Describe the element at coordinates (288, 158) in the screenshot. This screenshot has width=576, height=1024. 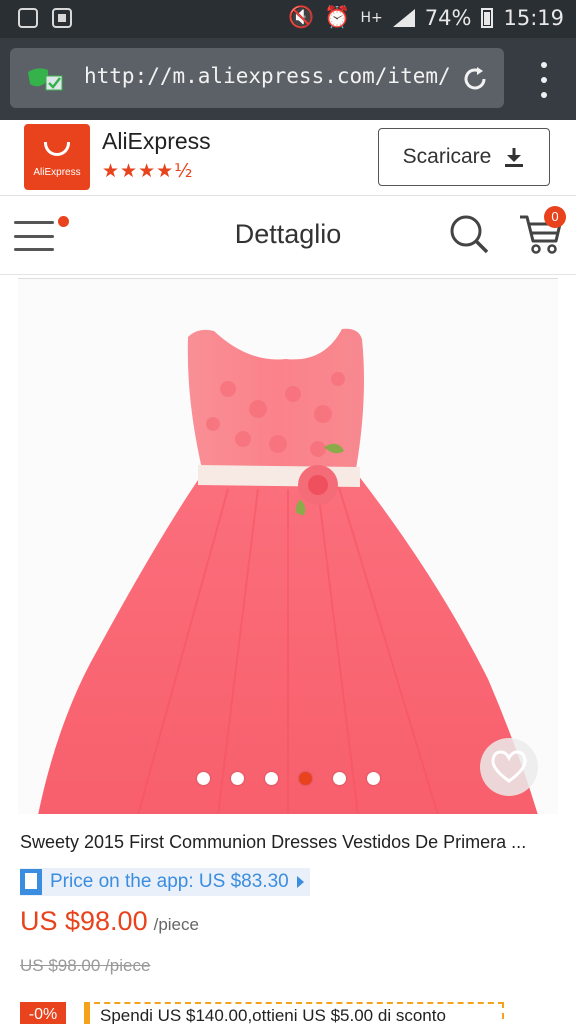
I see `app-install-banner: AliExpress AliExpress ★★★★½ Scaricare` at that location.